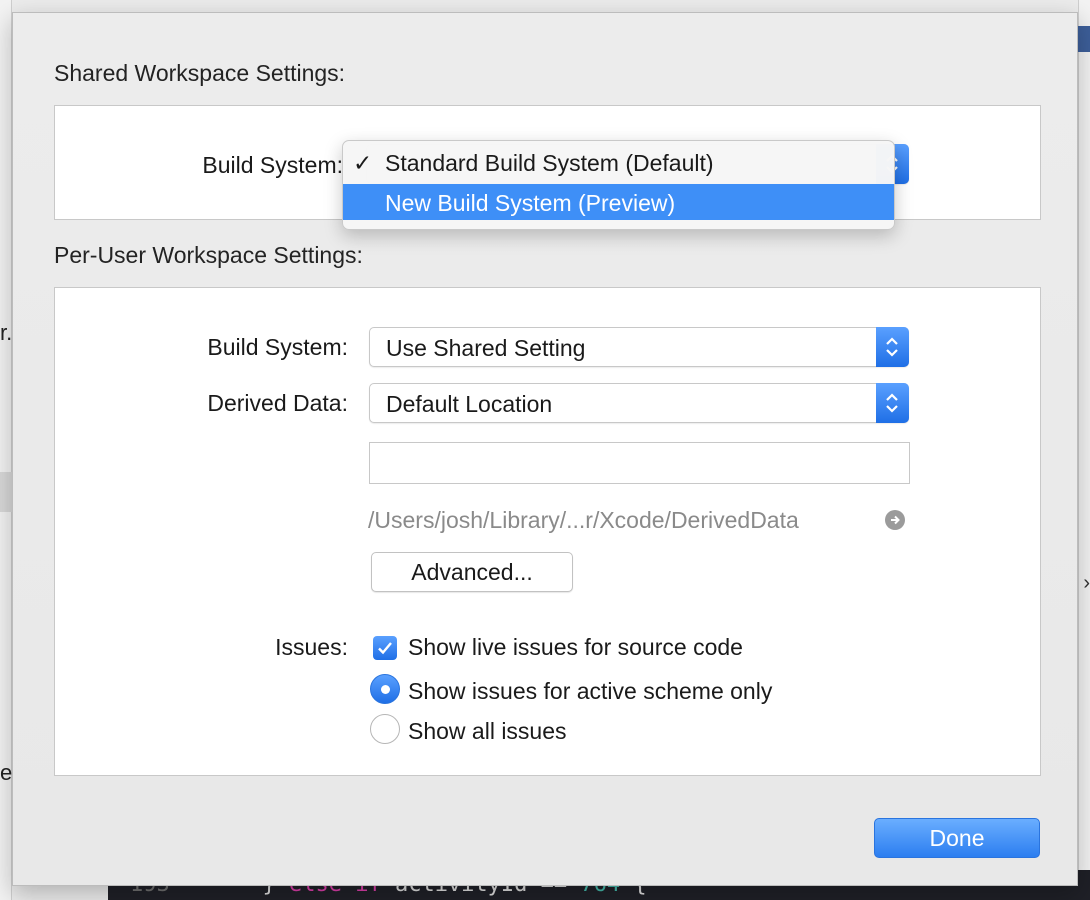 The image size is (1090, 900). I want to click on menu-checkmark-icon: ✓, so click(363, 163).